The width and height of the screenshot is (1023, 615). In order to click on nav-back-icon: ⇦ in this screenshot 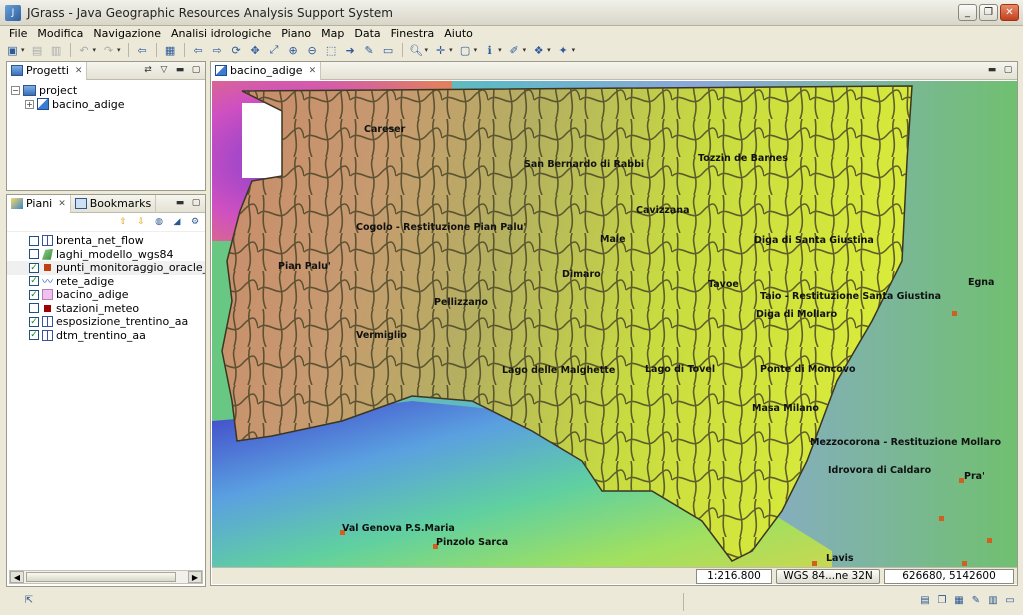, I will do `click(198, 50)`.